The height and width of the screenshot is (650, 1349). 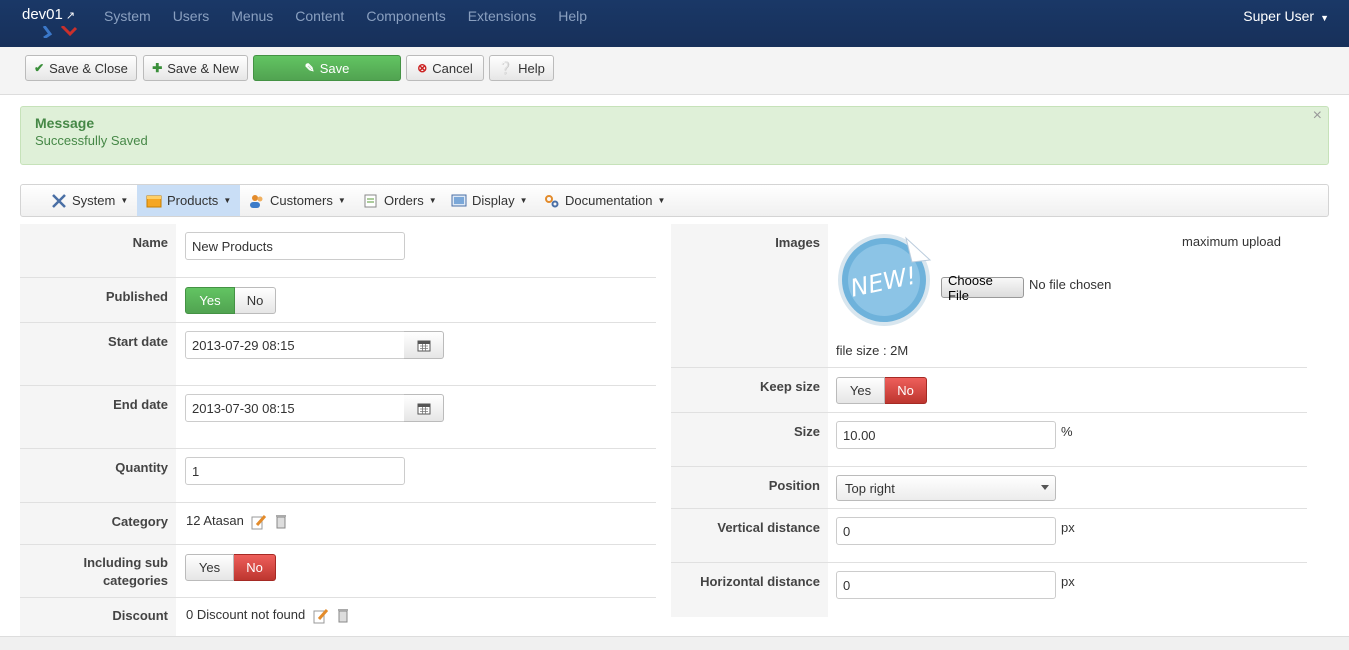 What do you see at coordinates (982, 288) in the screenshot?
I see `choose-file-button: Choose File` at bounding box center [982, 288].